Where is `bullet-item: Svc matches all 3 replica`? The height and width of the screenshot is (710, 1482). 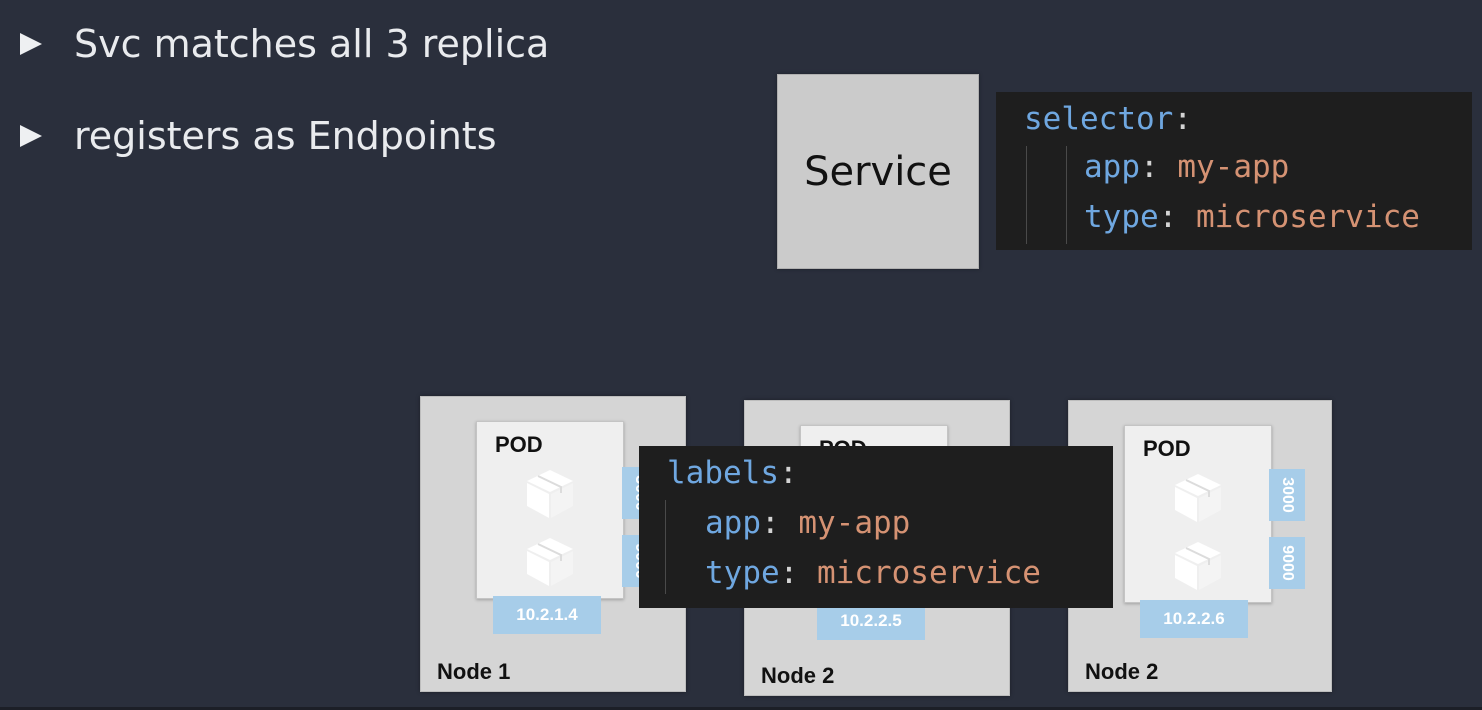 bullet-item: Svc matches all 3 replica is located at coordinates (284, 44).